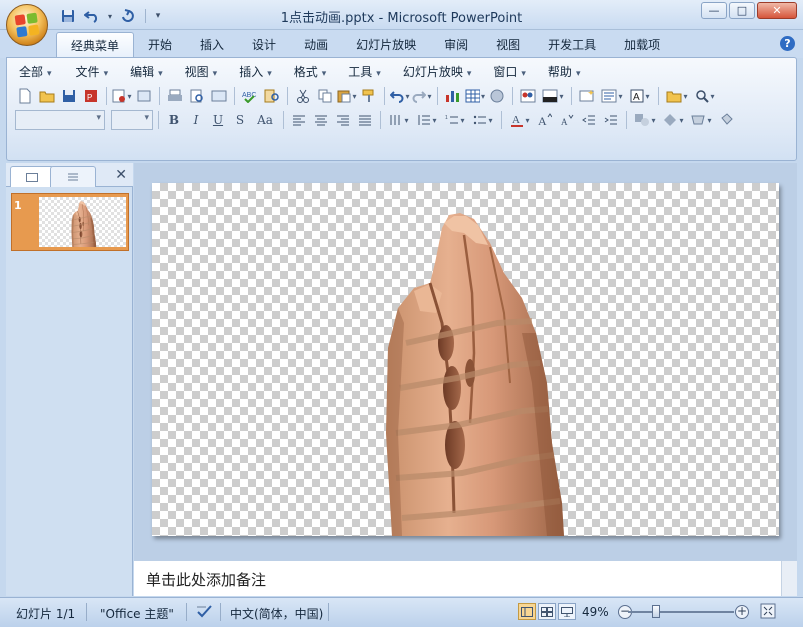 The width and height of the screenshot is (803, 627). Describe the element at coordinates (509, 72) in the screenshot. I see `menu-window: 窗口` at that location.